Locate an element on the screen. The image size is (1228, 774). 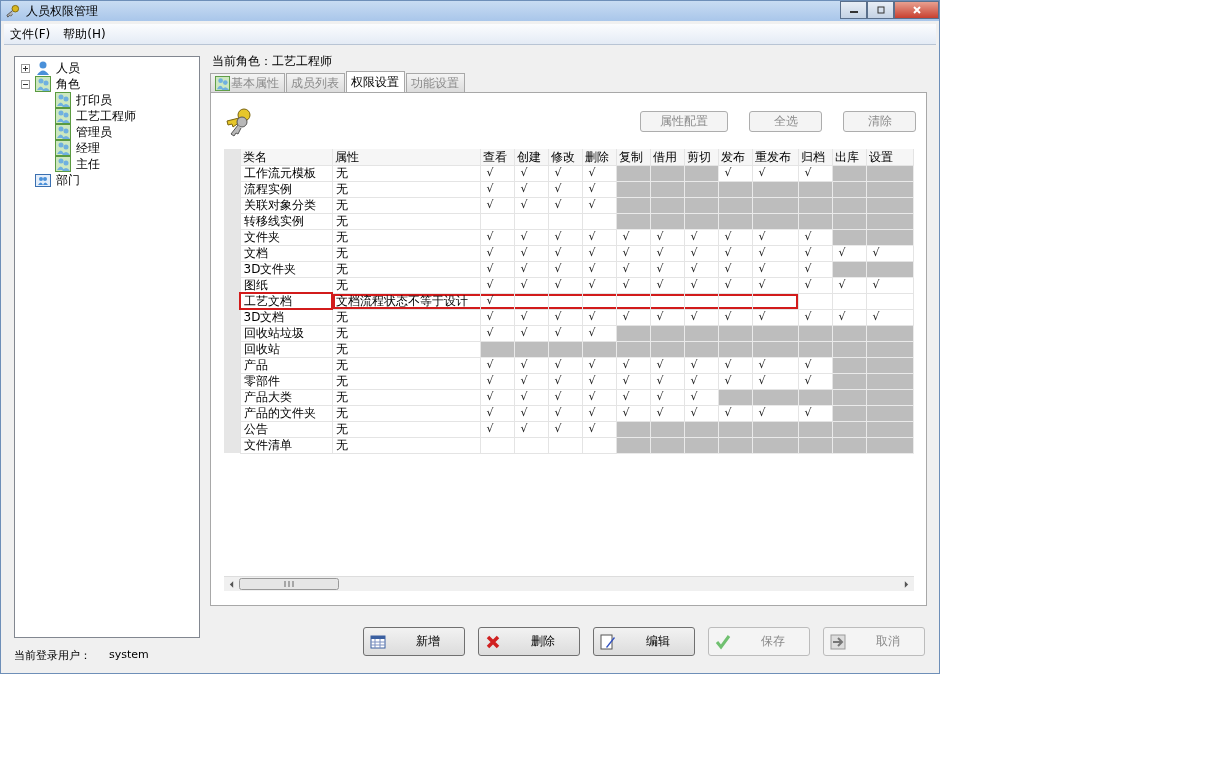
tree-item: 打印员 is located at coordinates (94, 100).